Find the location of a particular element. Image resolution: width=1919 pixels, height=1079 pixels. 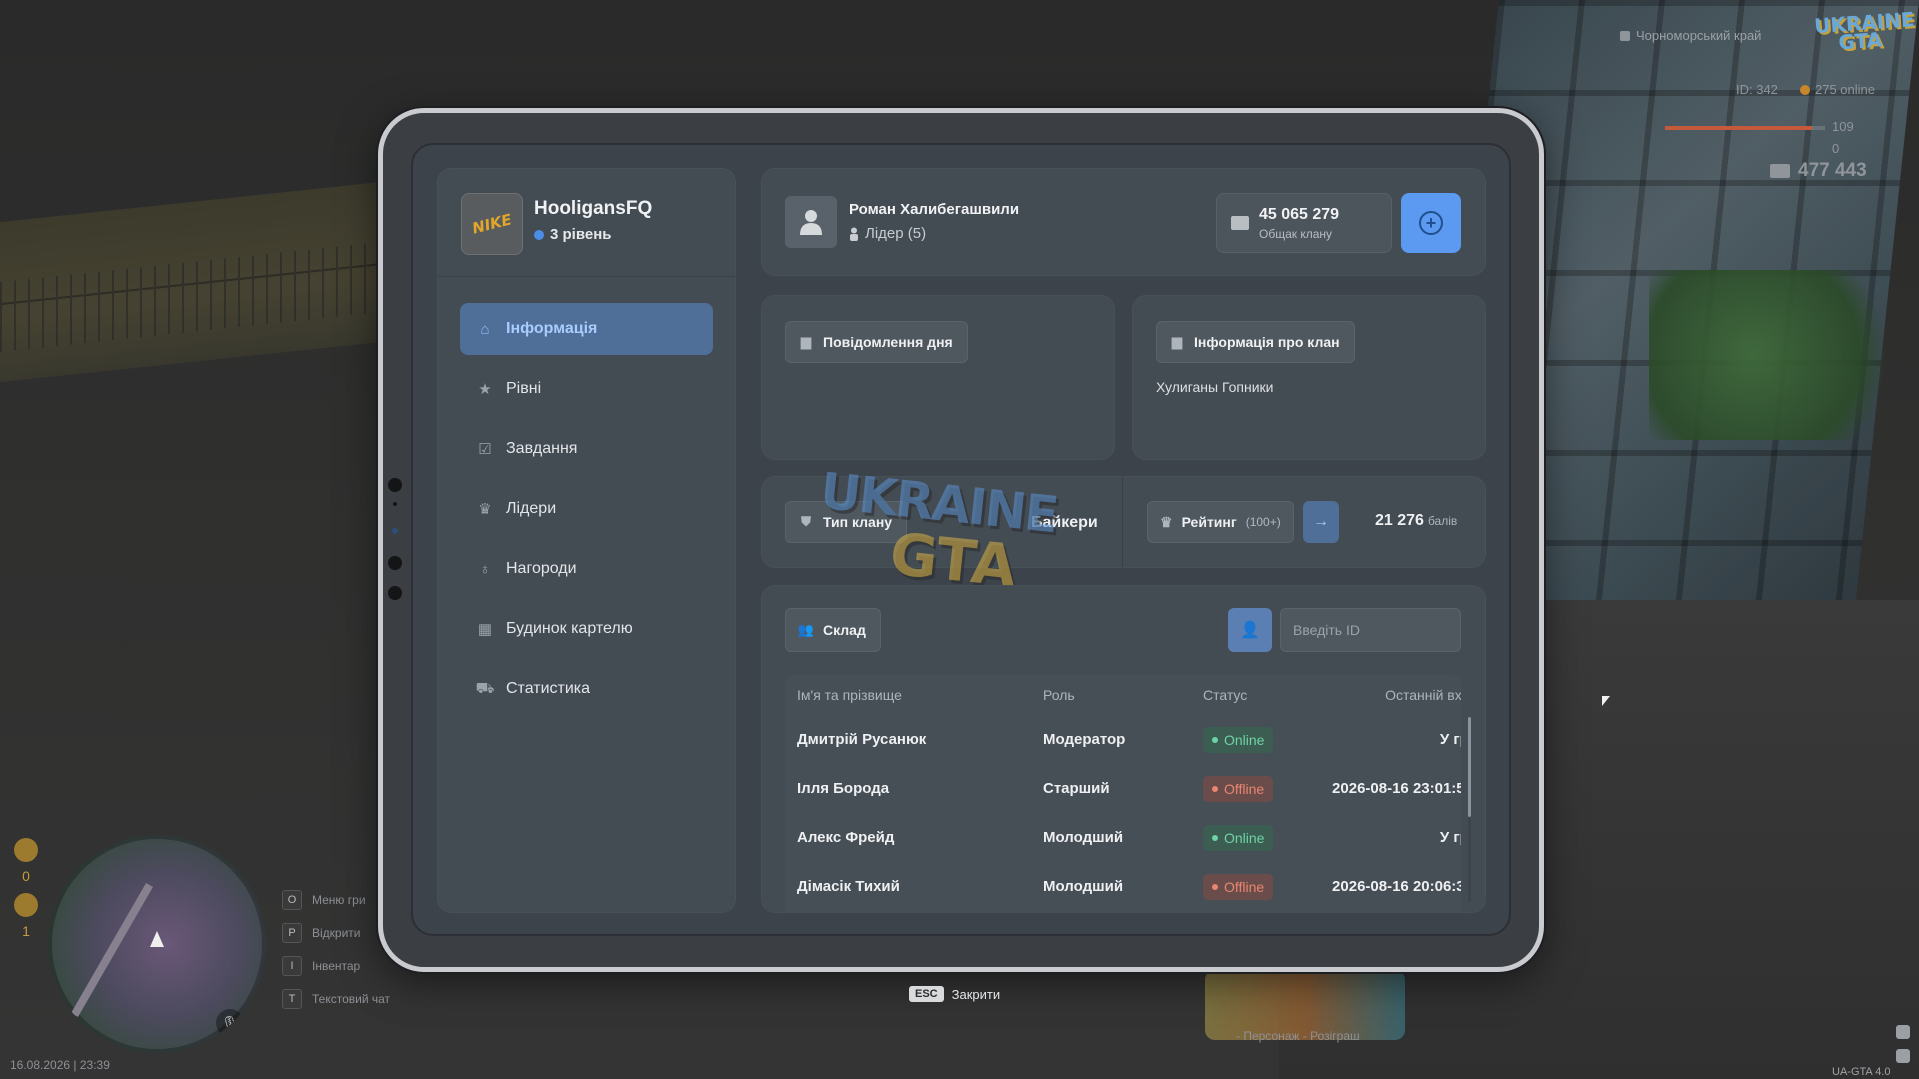

hud-stat-1-value: 0 is located at coordinates (26, 876).